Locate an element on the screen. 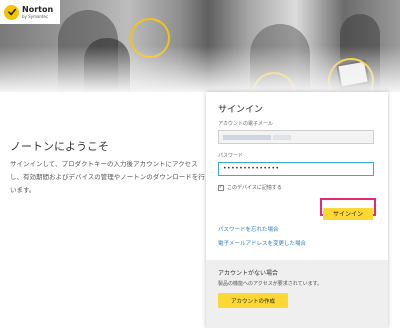 The width and height of the screenshot is (400, 328). remember-device-option: ✓ このデバイスに記憶する is located at coordinates (250, 187).